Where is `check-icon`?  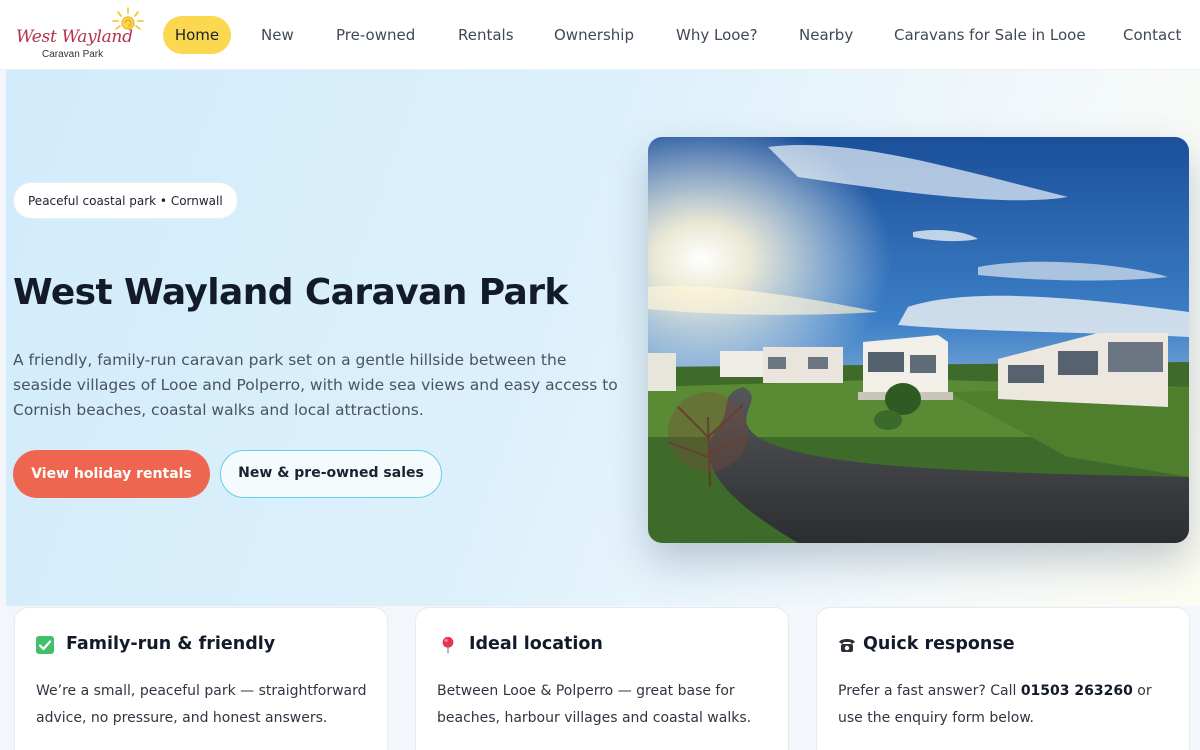 check-icon is located at coordinates (45, 645).